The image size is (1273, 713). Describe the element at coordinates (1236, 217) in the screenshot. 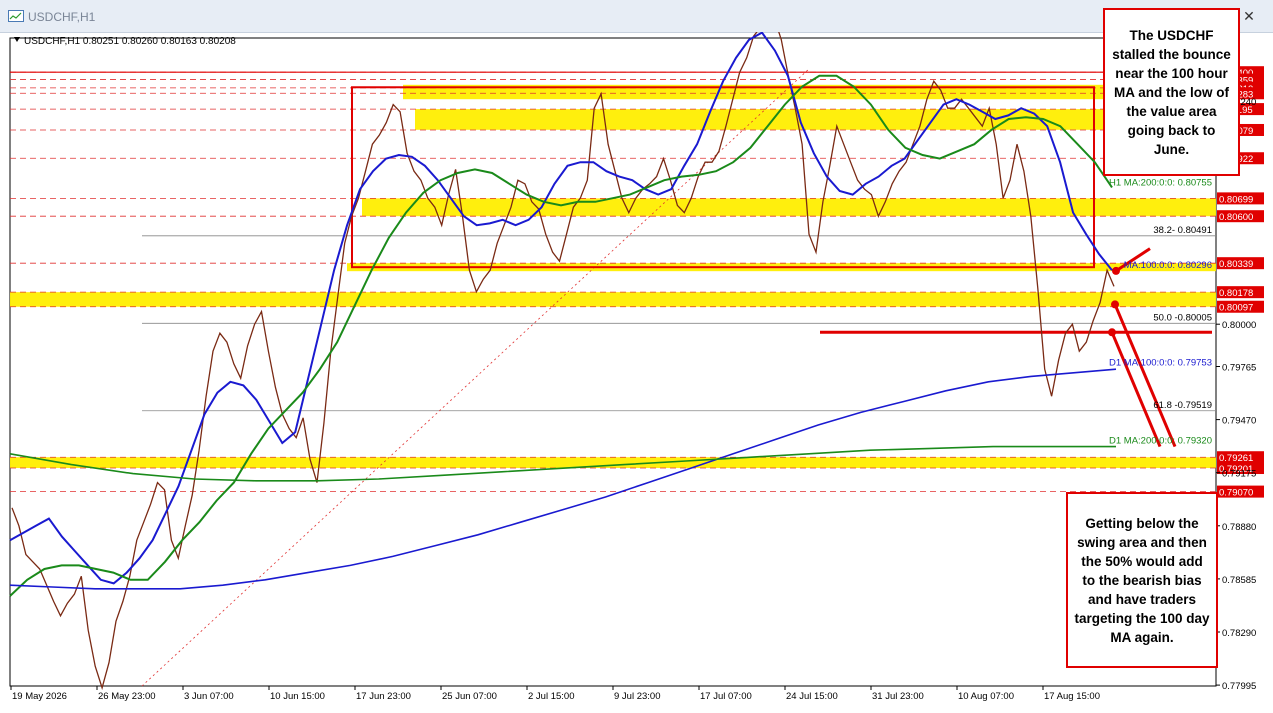

I see `price-level-label: 0.80600` at that location.